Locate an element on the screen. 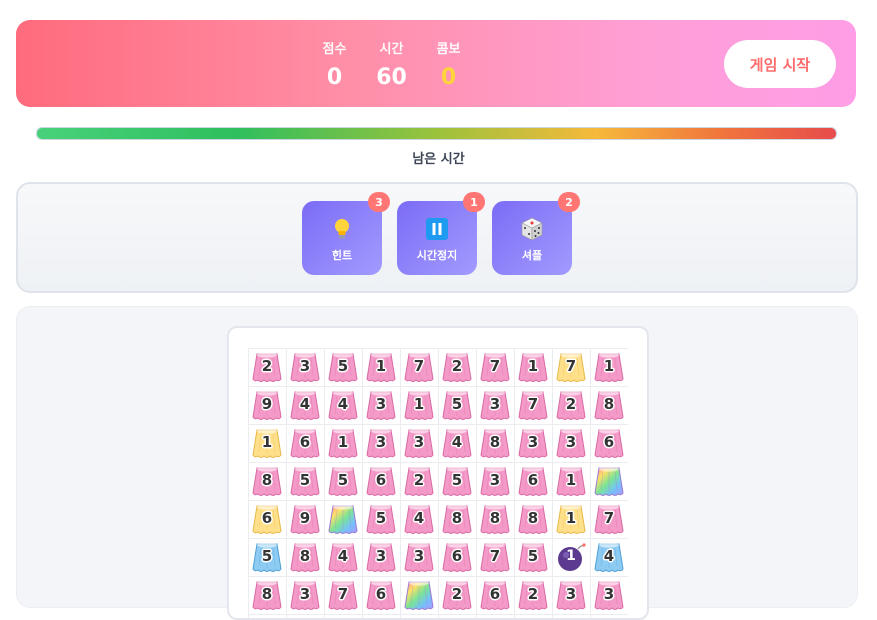  time-progress-fill is located at coordinates (436, 133).